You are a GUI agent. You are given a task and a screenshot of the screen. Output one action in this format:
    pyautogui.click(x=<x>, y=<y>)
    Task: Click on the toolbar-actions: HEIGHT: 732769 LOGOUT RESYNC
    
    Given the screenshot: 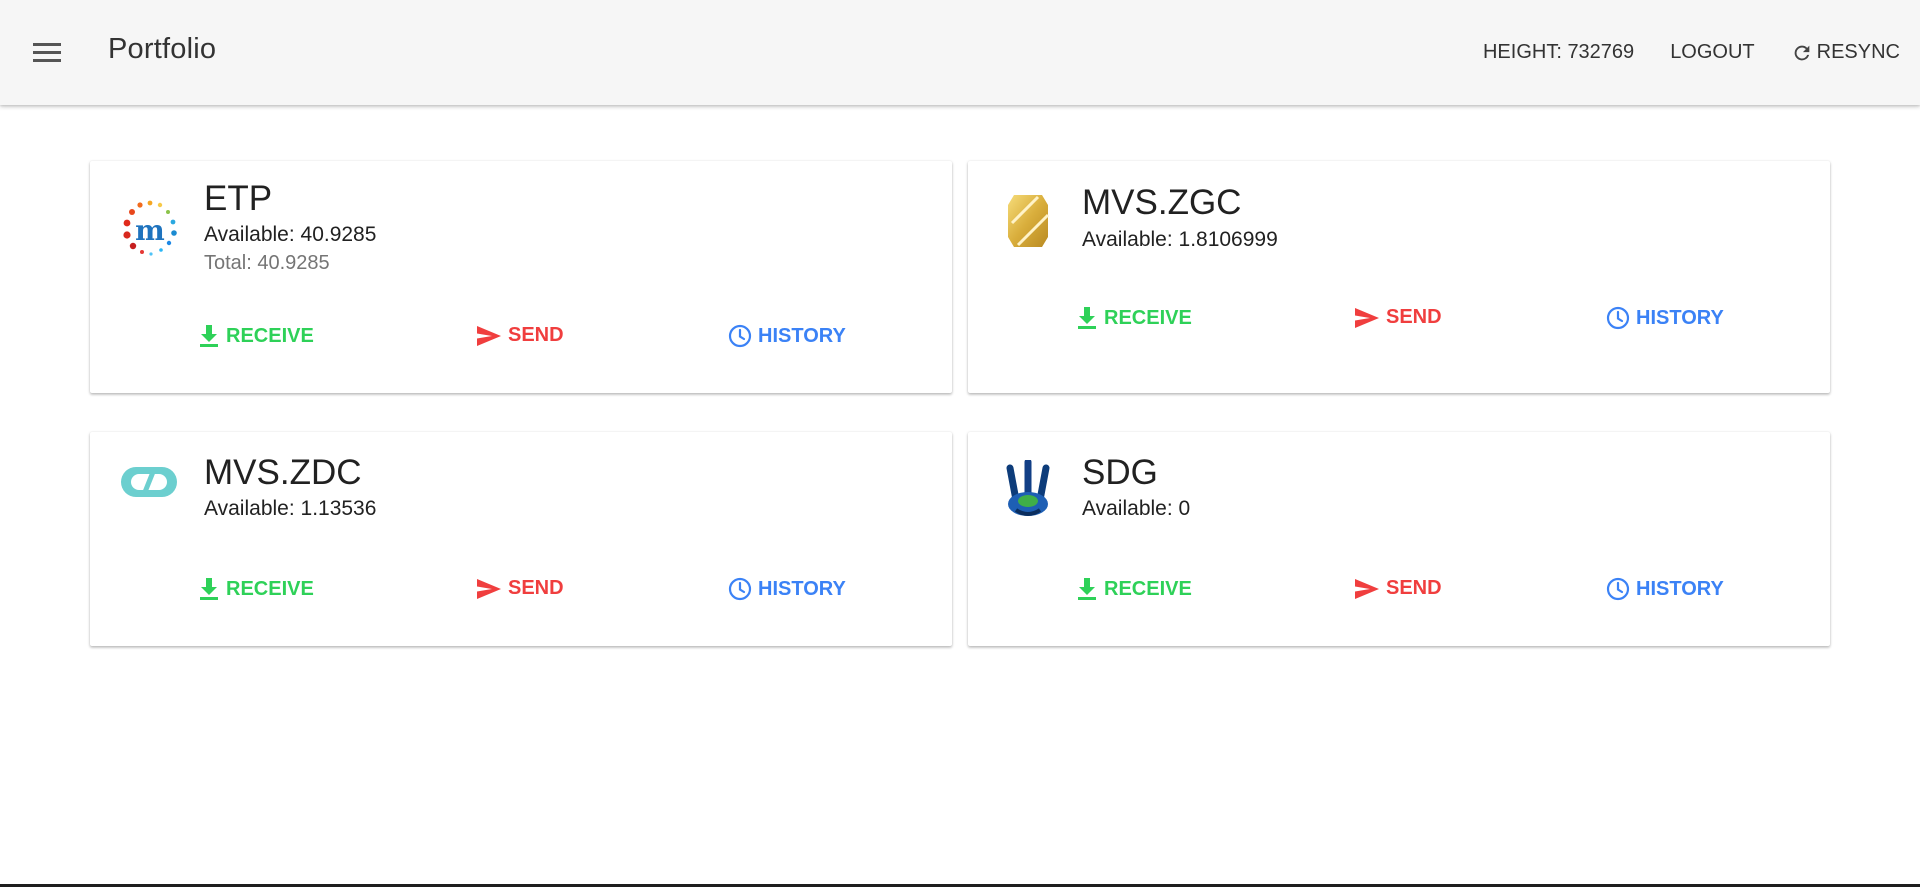 What is the action you would take?
    pyautogui.click(x=1673, y=52)
    